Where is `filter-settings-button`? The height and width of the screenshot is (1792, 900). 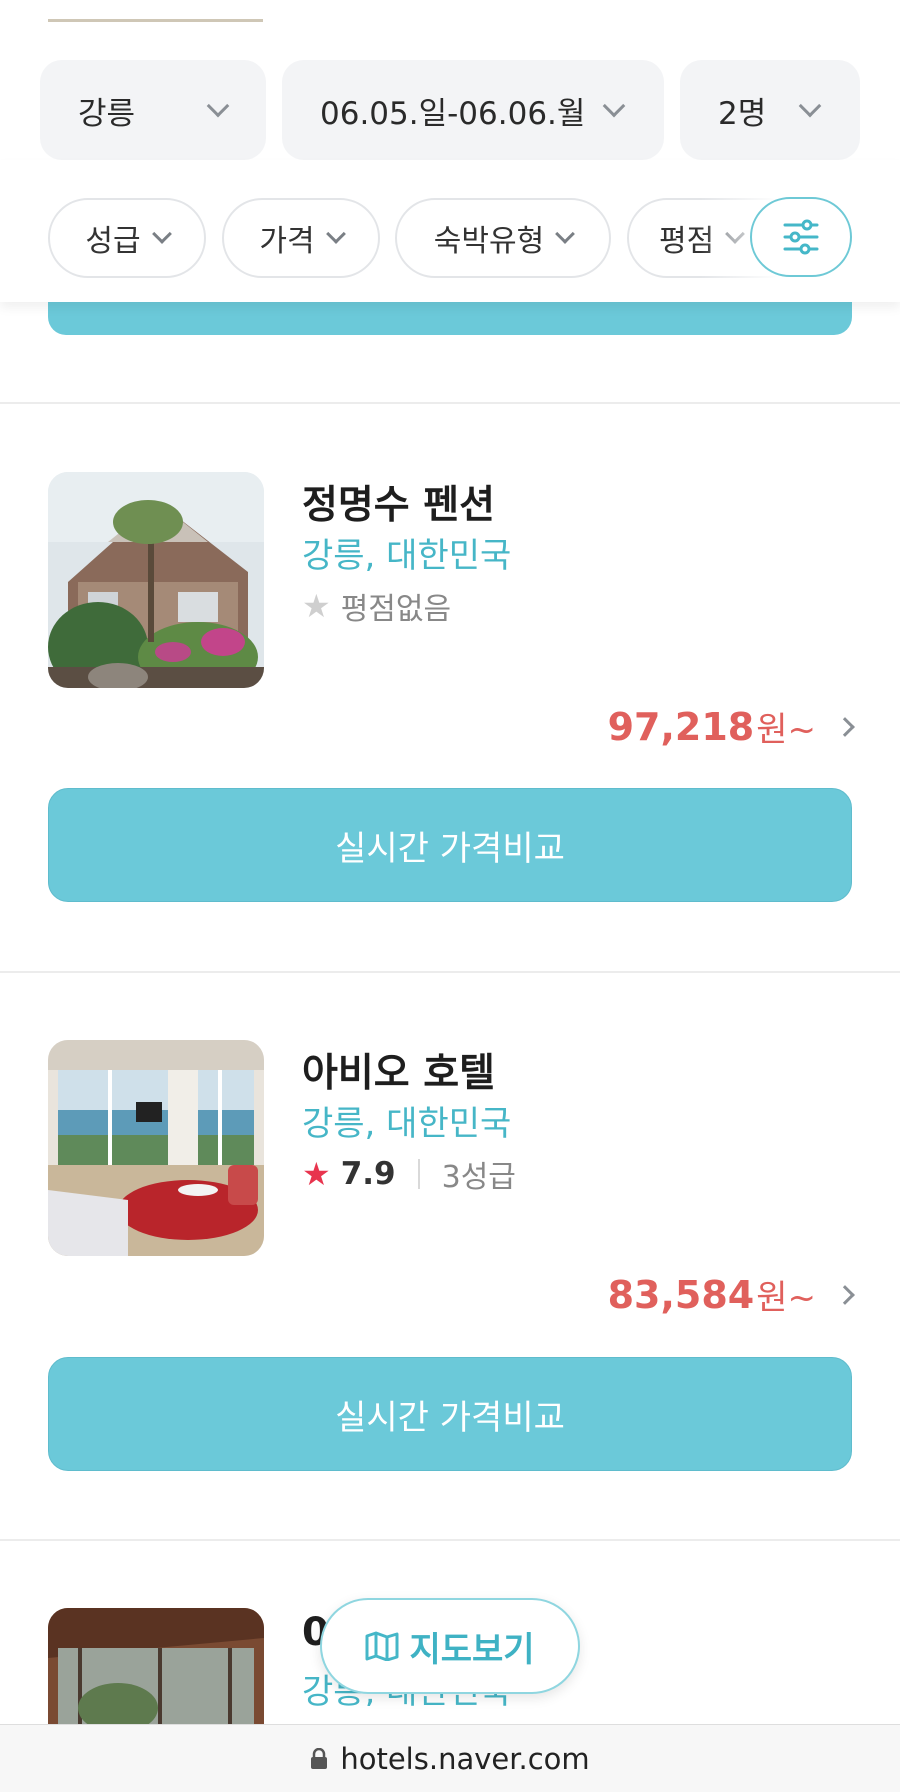 filter-settings-button is located at coordinates (801, 237).